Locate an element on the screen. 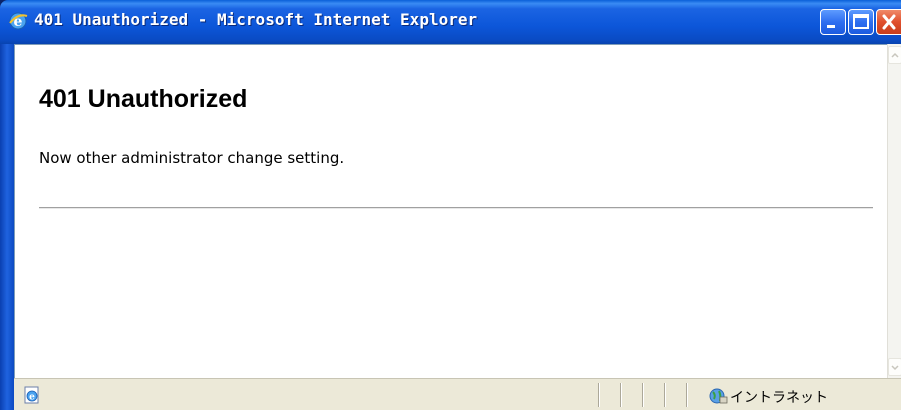 The width and height of the screenshot is (901, 410). page-divider is located at coordinates (456, 208).